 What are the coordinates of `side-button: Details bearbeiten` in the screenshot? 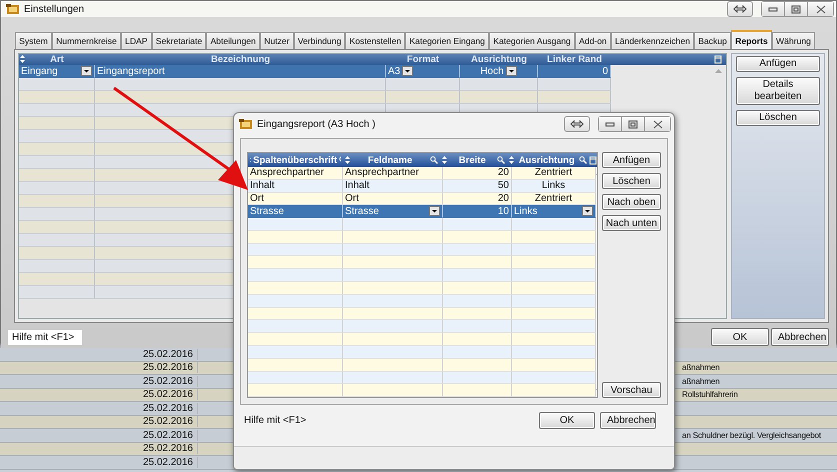 It's located at (778, 91).